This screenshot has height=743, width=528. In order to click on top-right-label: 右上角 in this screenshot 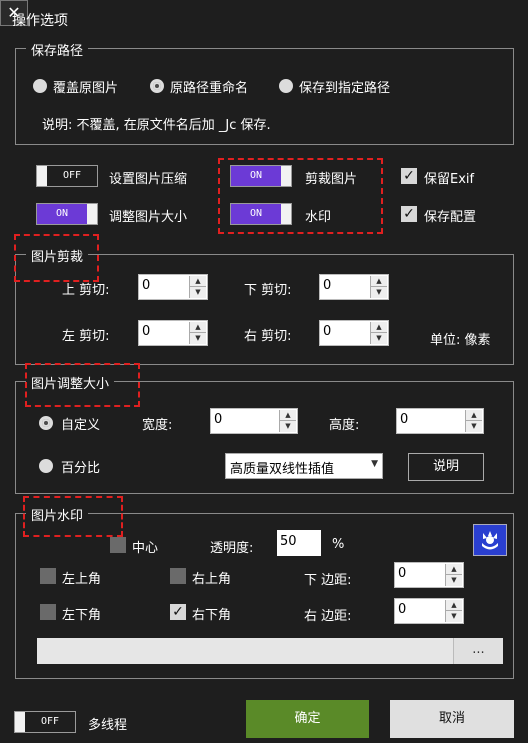, I will do `click(211, 577)`.